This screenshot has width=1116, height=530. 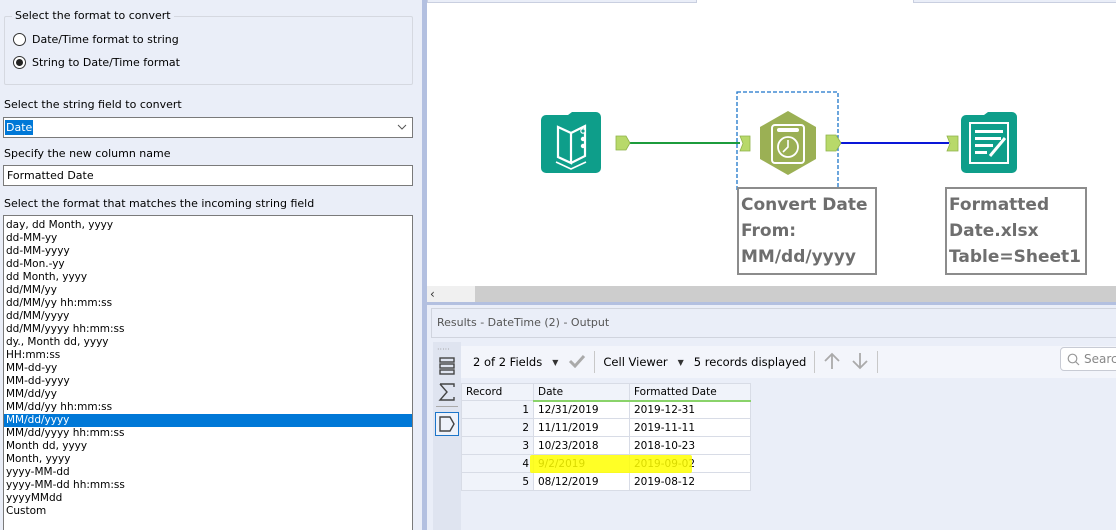 I want to click on annotation-line: From:, so click(x=769, y=231).